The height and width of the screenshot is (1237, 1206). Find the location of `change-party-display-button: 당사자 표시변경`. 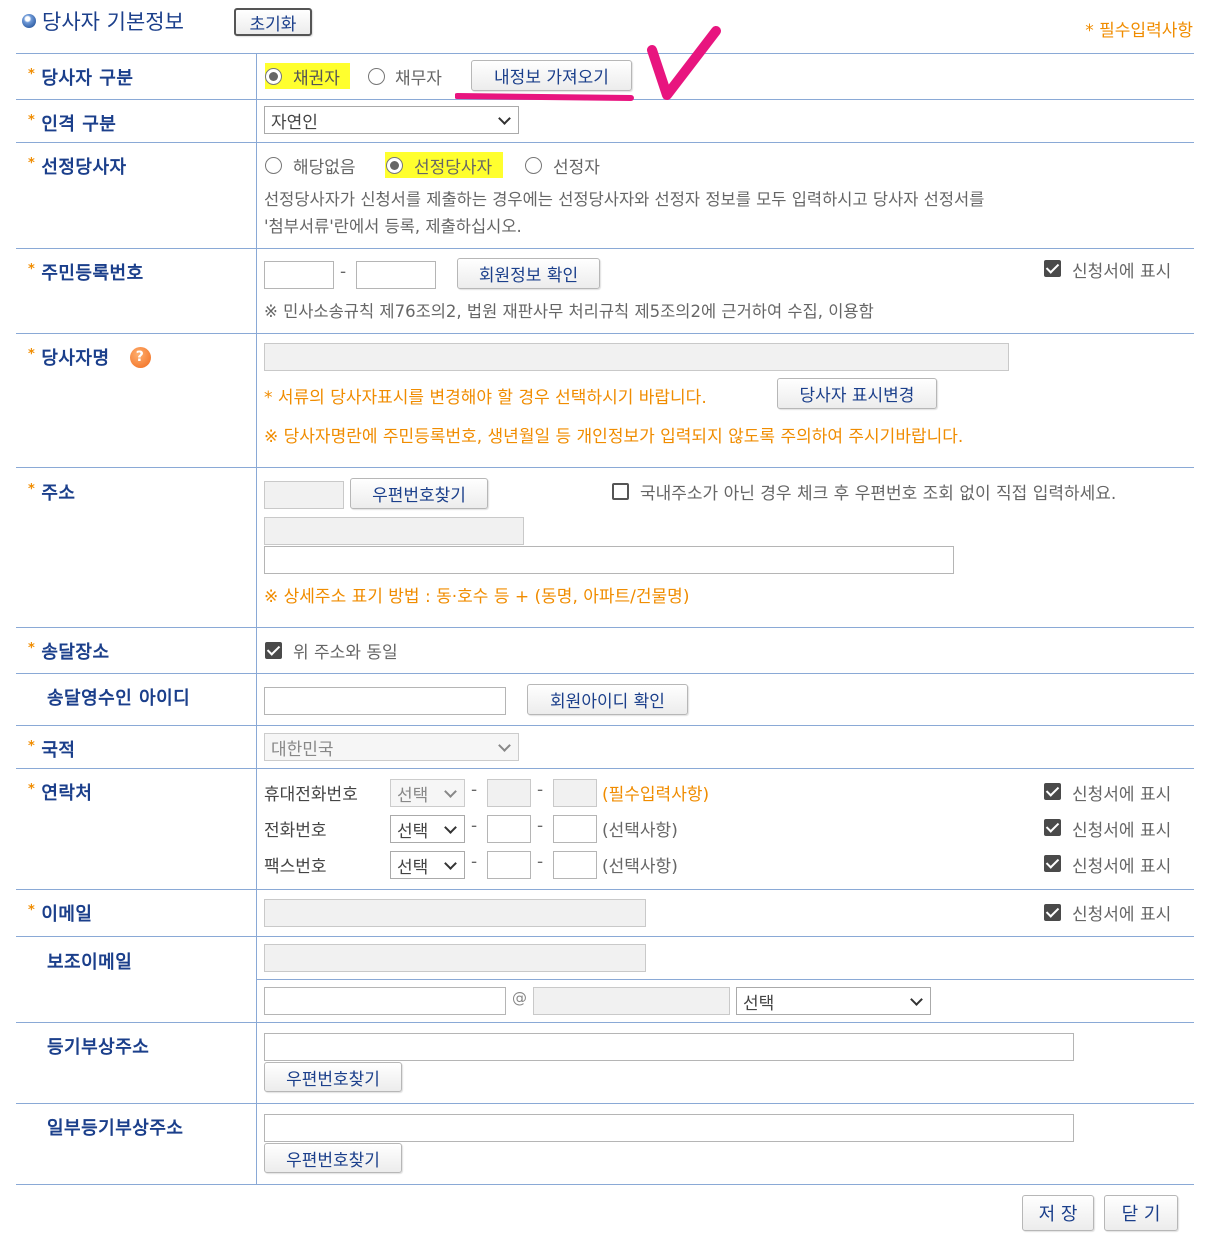

change-party-display-button: 당사자 표시변경 is located at coordinates (857, 393).